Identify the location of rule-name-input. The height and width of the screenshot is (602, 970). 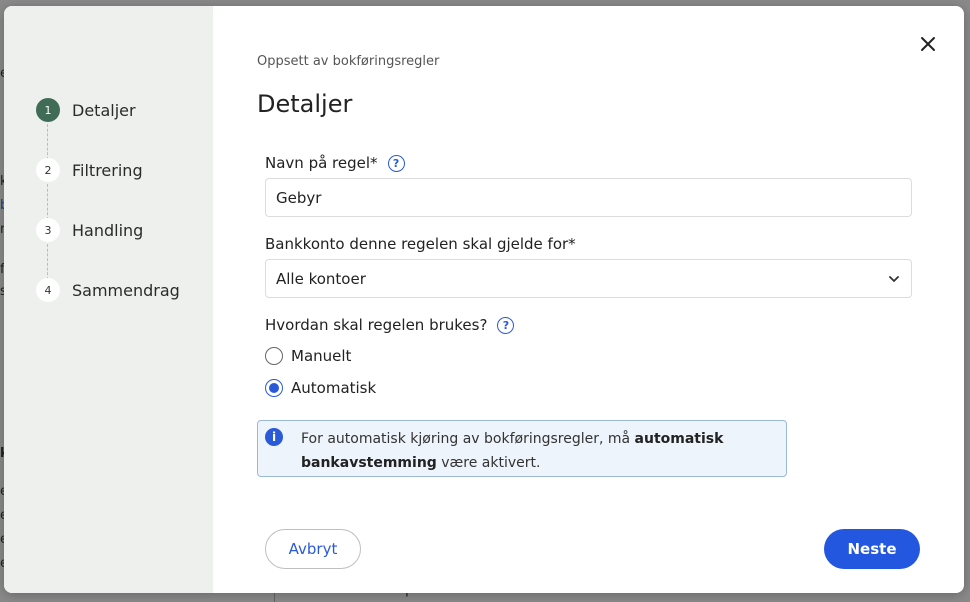
(588, 197).